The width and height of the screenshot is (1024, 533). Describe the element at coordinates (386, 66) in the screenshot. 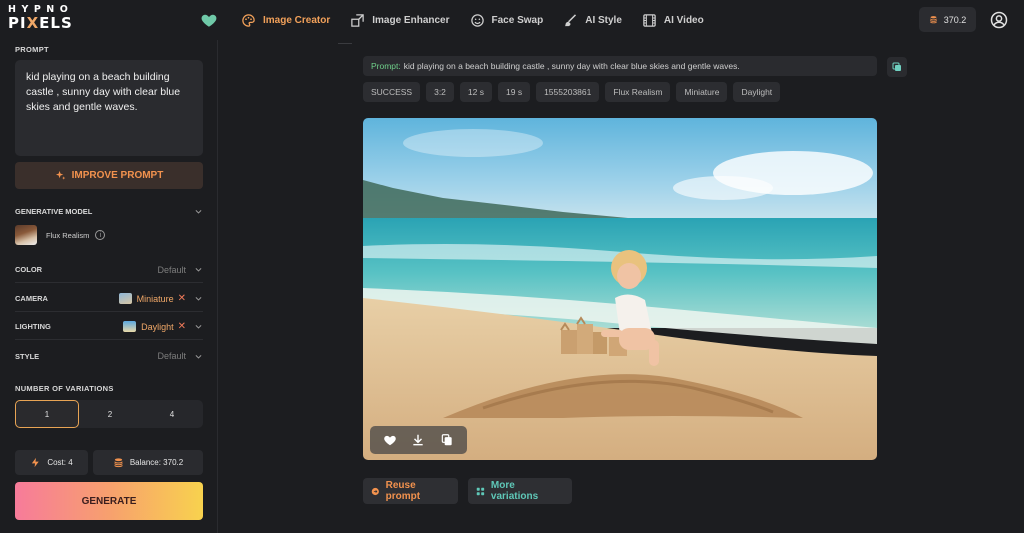

I see `prompt-prefix: Prompt:` at that location.